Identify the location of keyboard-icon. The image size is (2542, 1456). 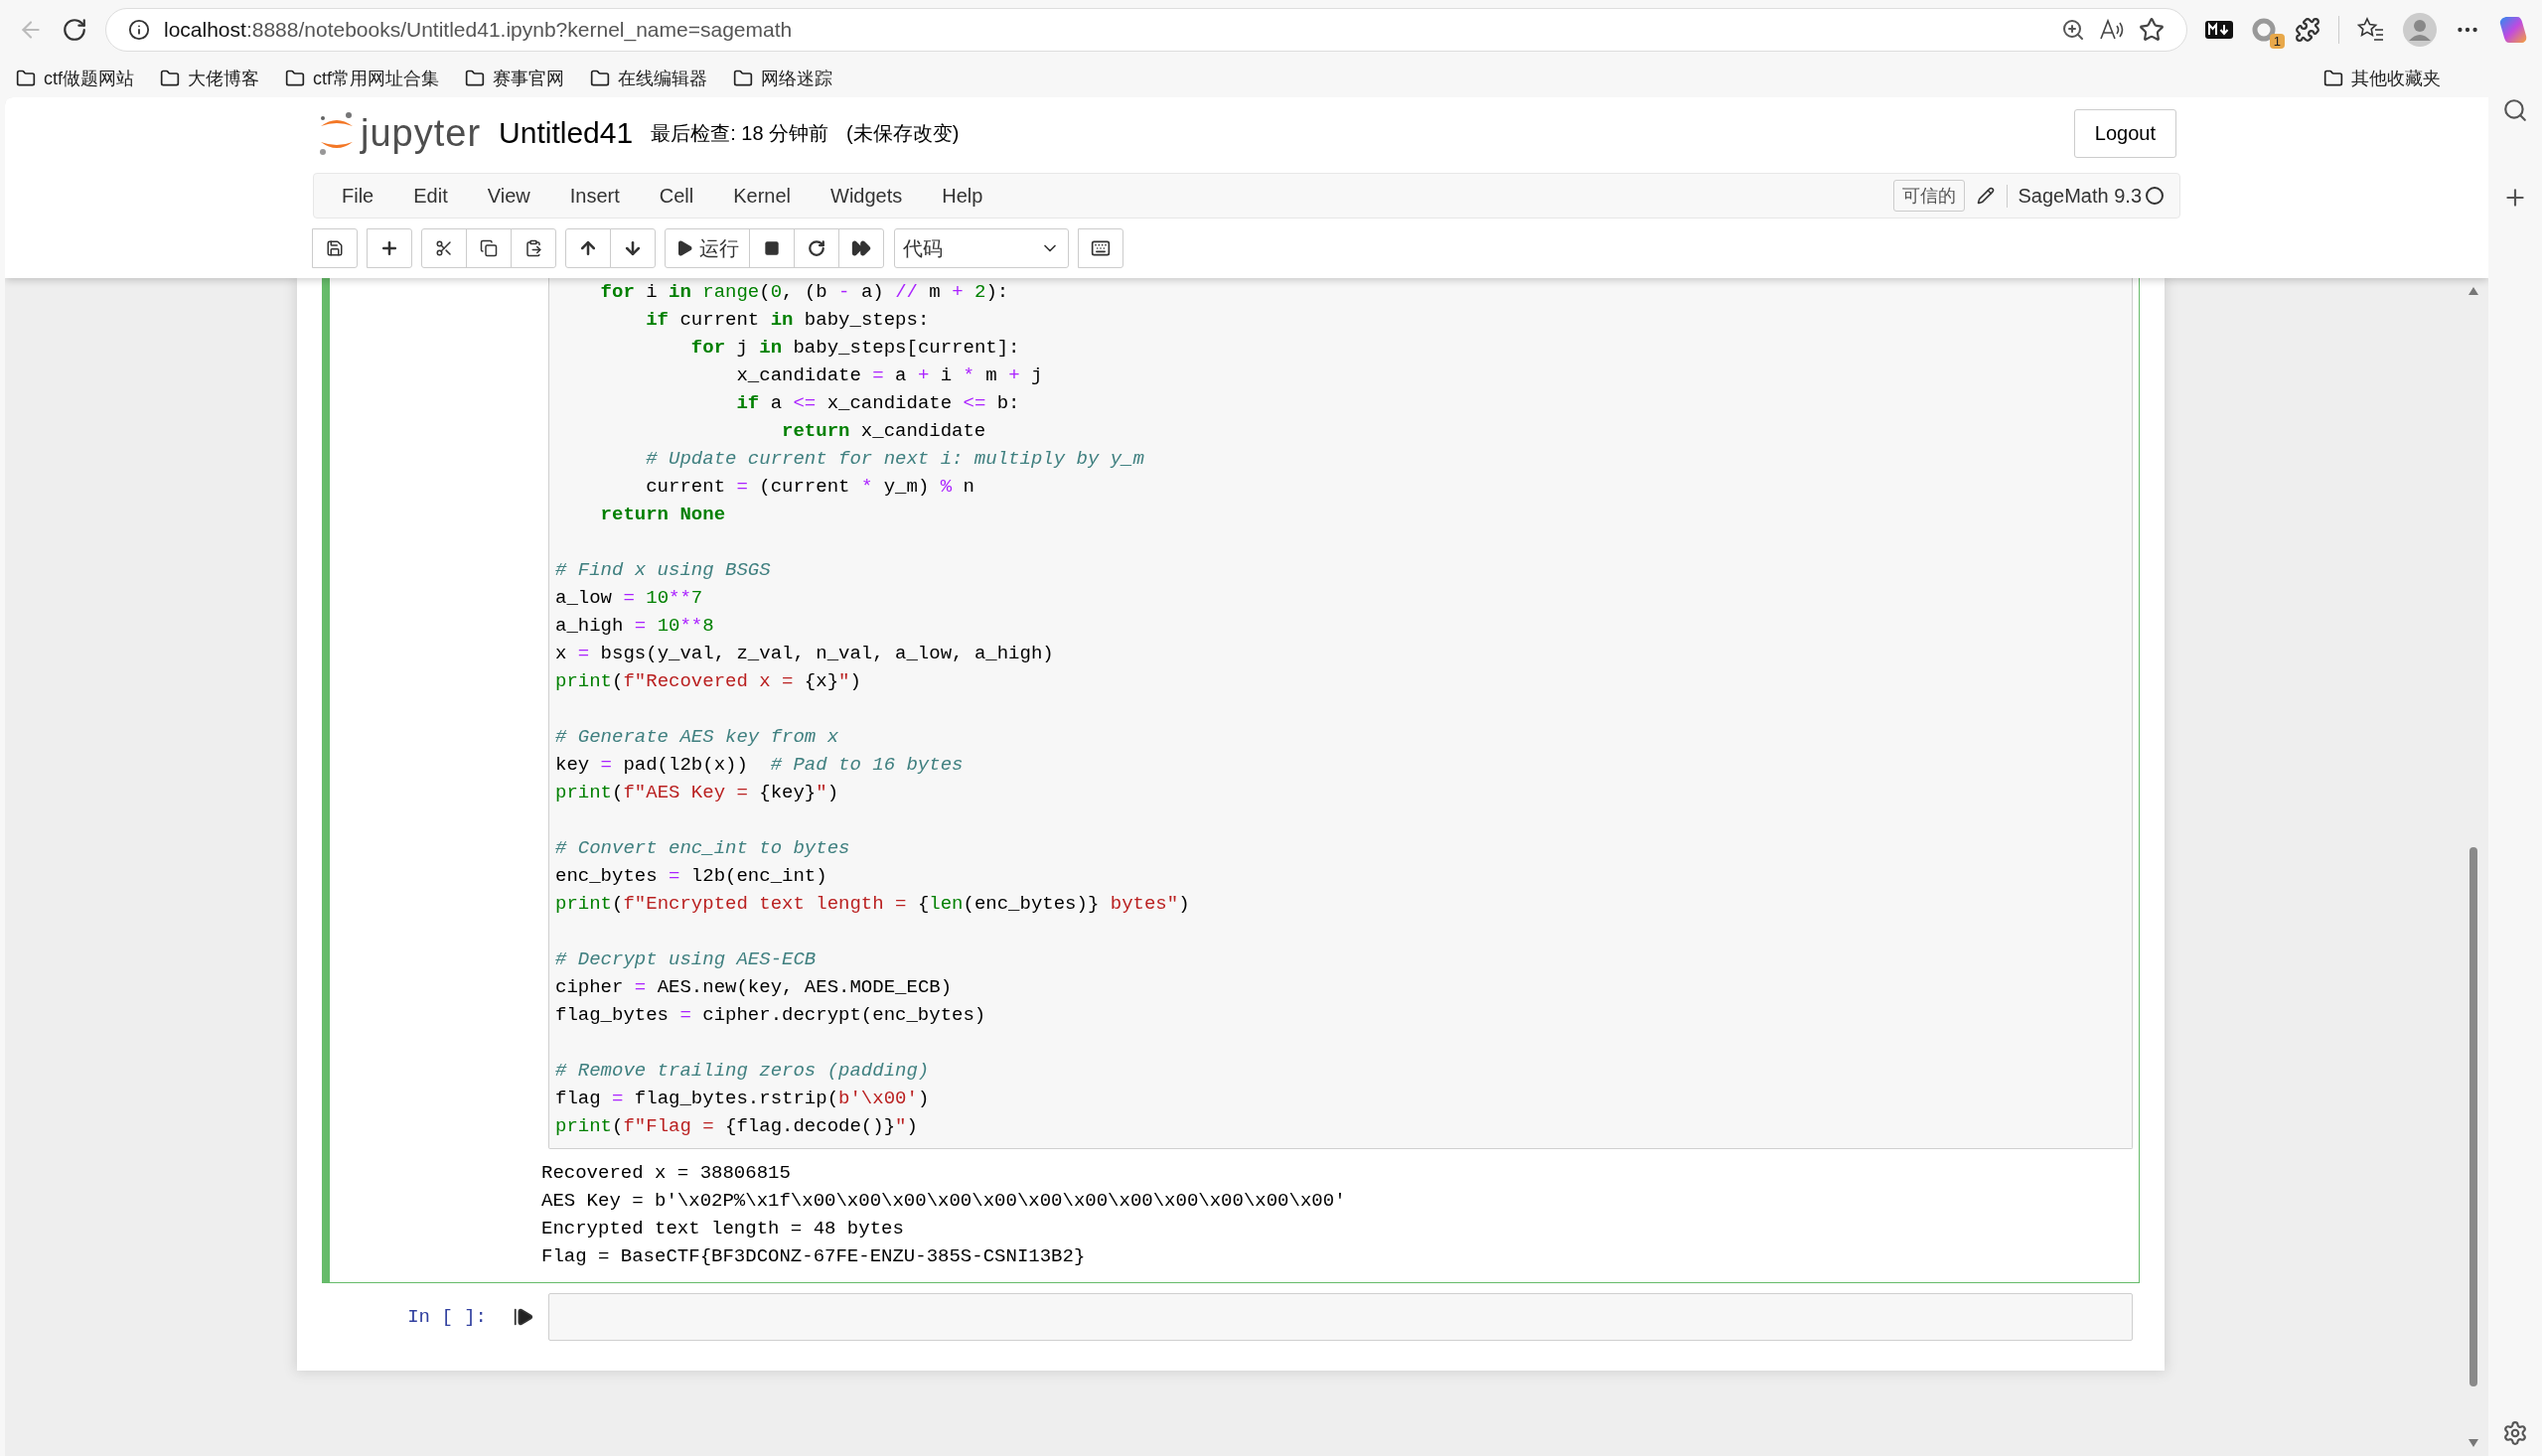
(1101, 248).